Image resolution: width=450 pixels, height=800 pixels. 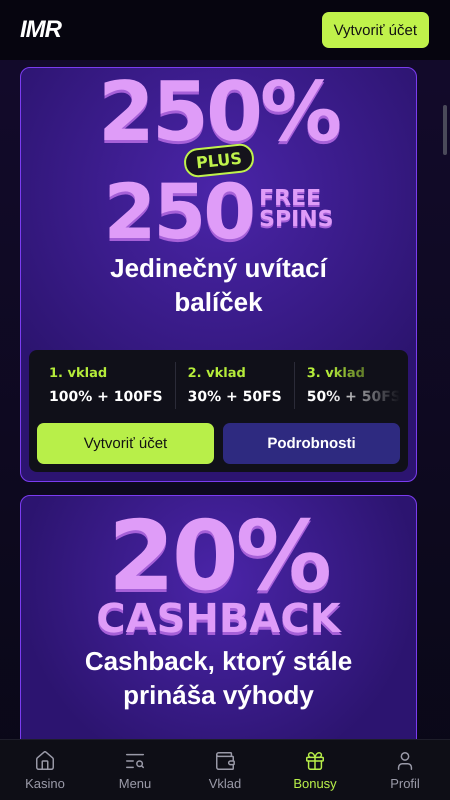 I want to click on deposit-label: 3. vklad, so click(x=336, y=373).